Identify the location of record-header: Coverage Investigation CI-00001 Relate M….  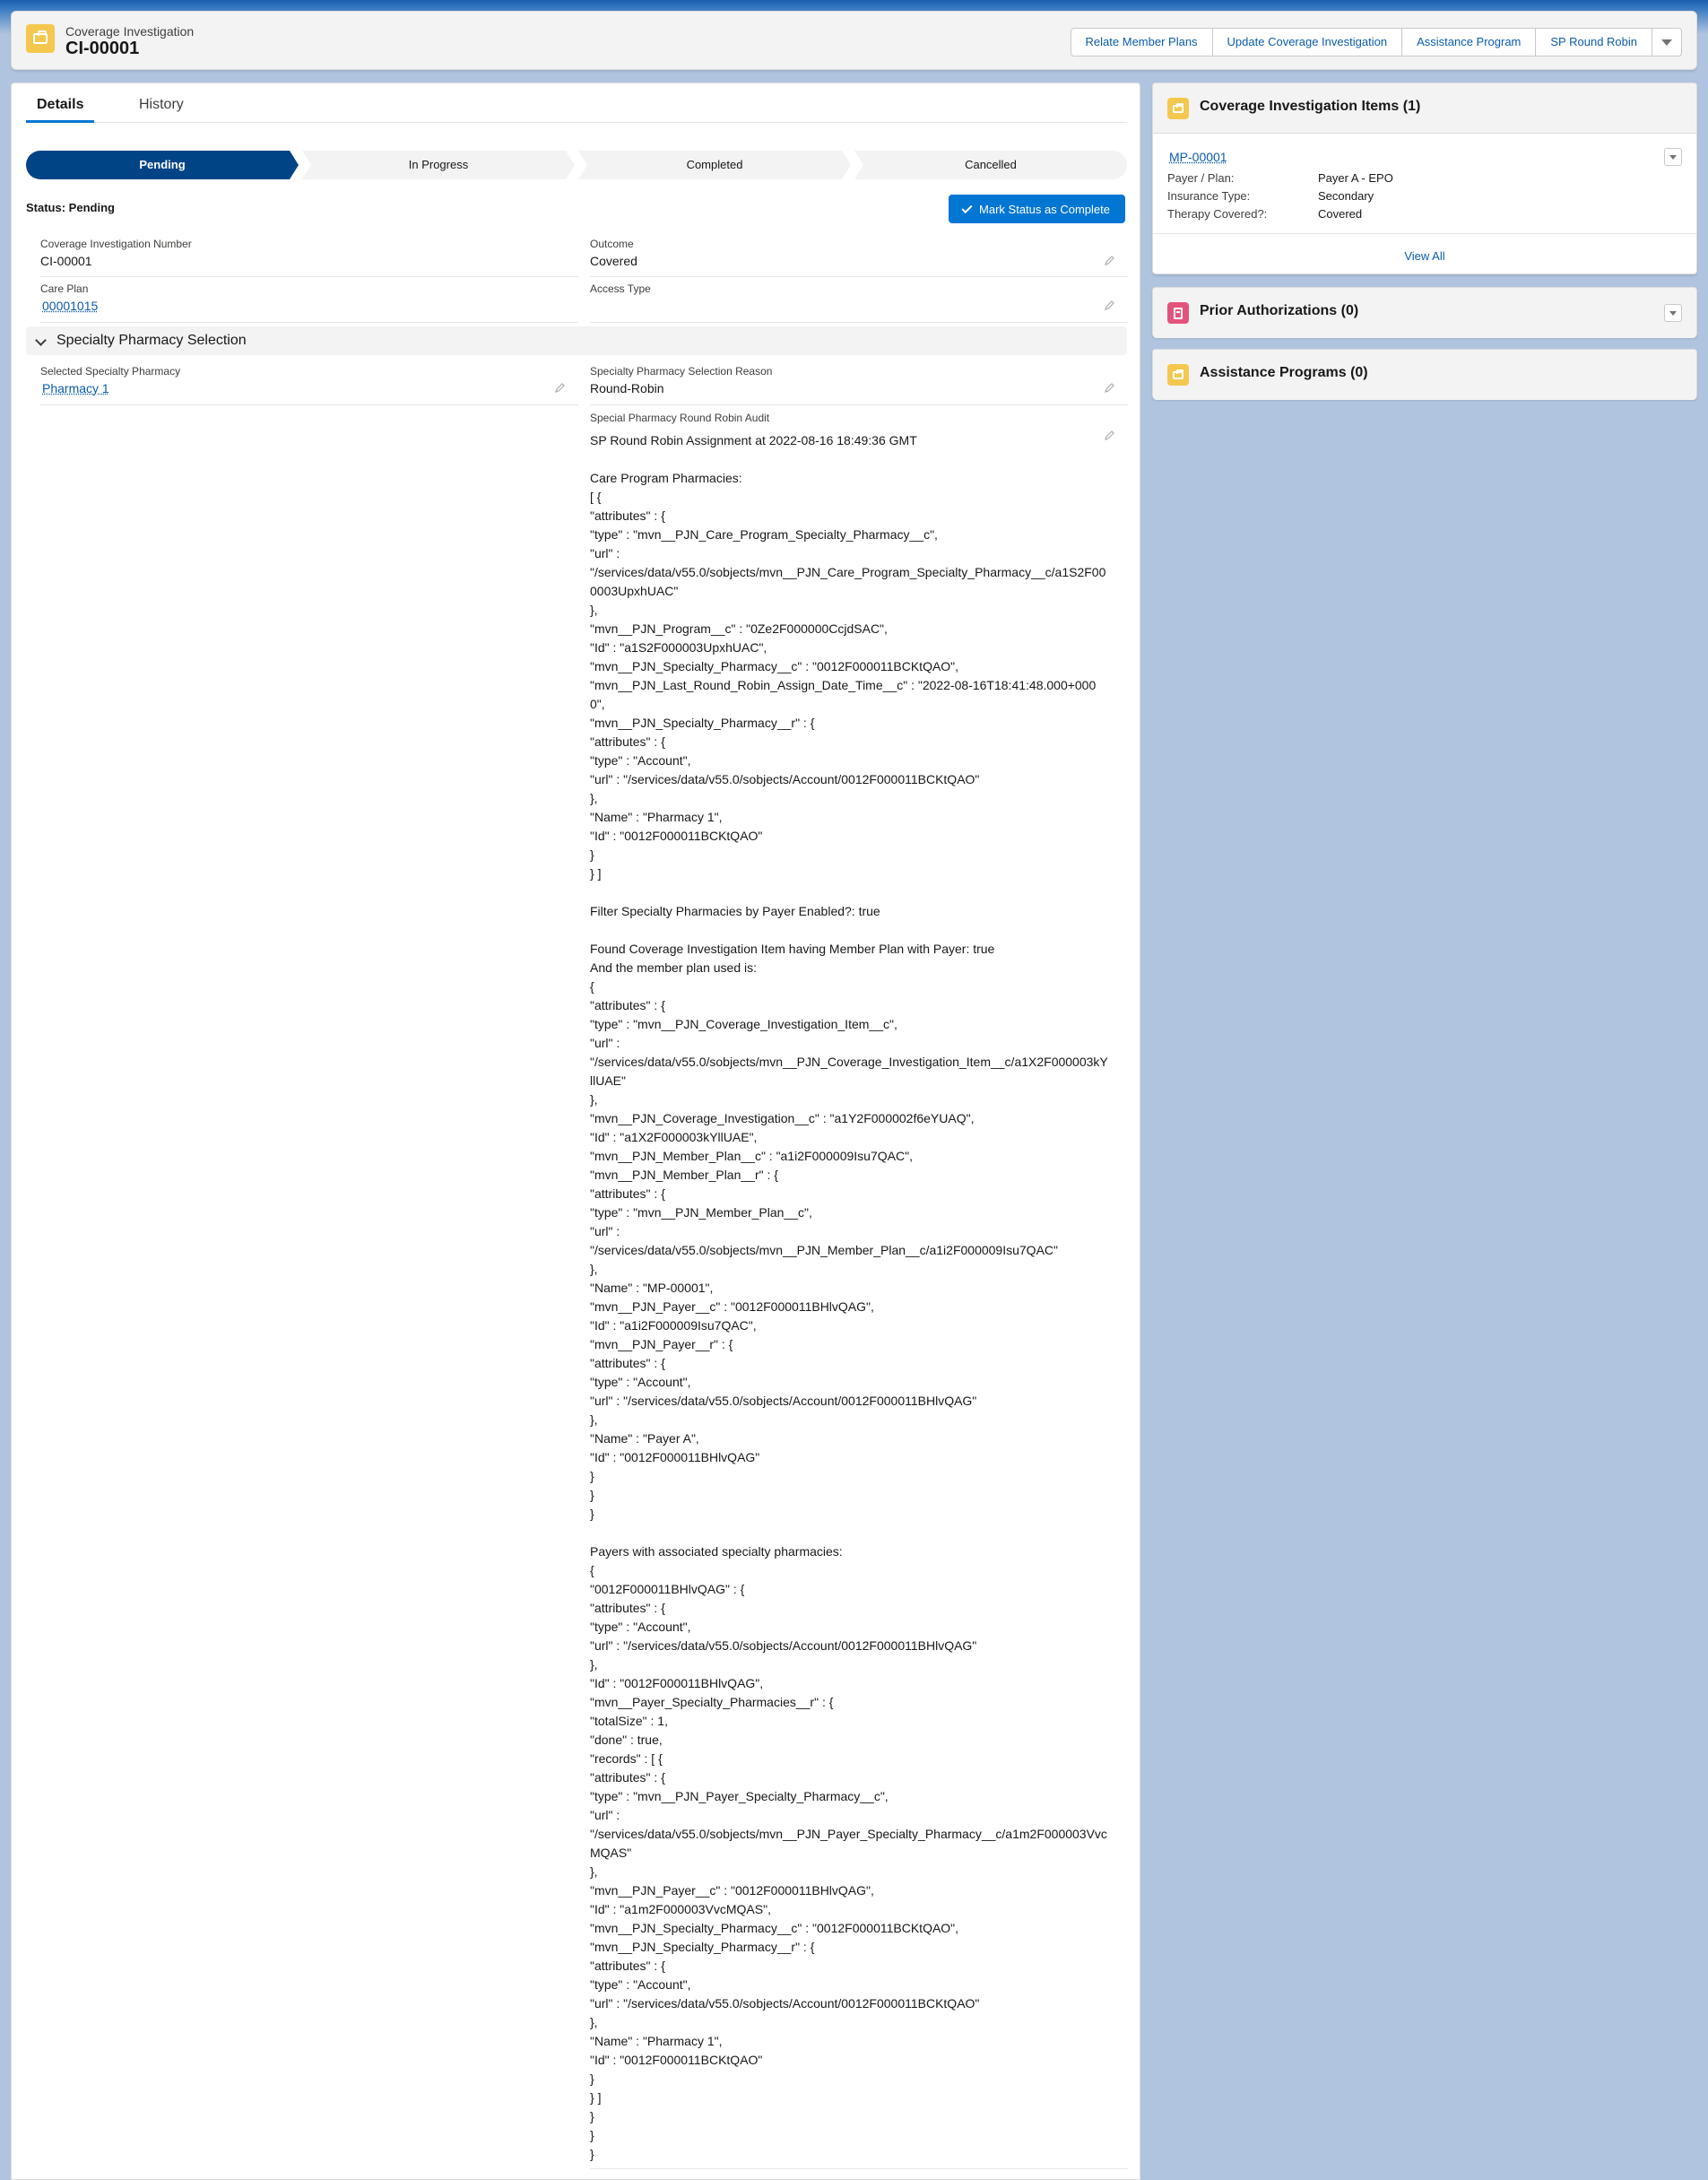
(854, 40).